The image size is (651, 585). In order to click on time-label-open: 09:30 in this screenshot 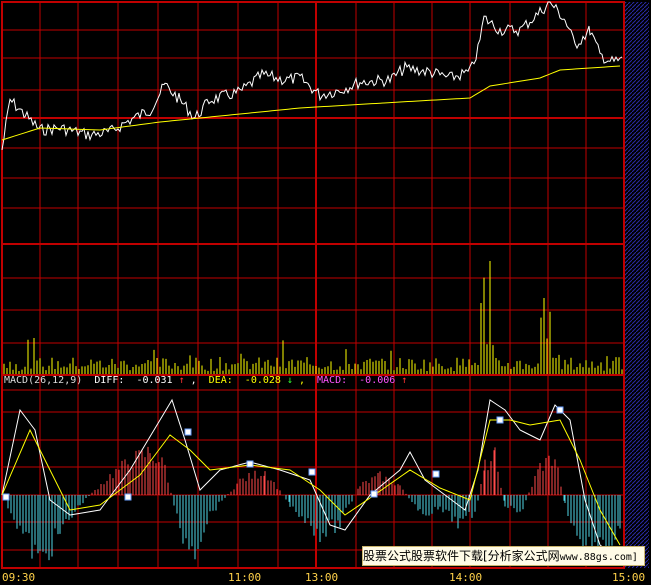, I will do `click(19, 577)`.